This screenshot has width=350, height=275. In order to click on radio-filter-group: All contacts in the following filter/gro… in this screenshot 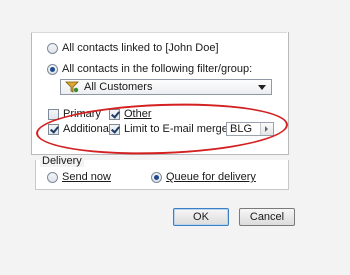, I will do `click(149, 69)`.